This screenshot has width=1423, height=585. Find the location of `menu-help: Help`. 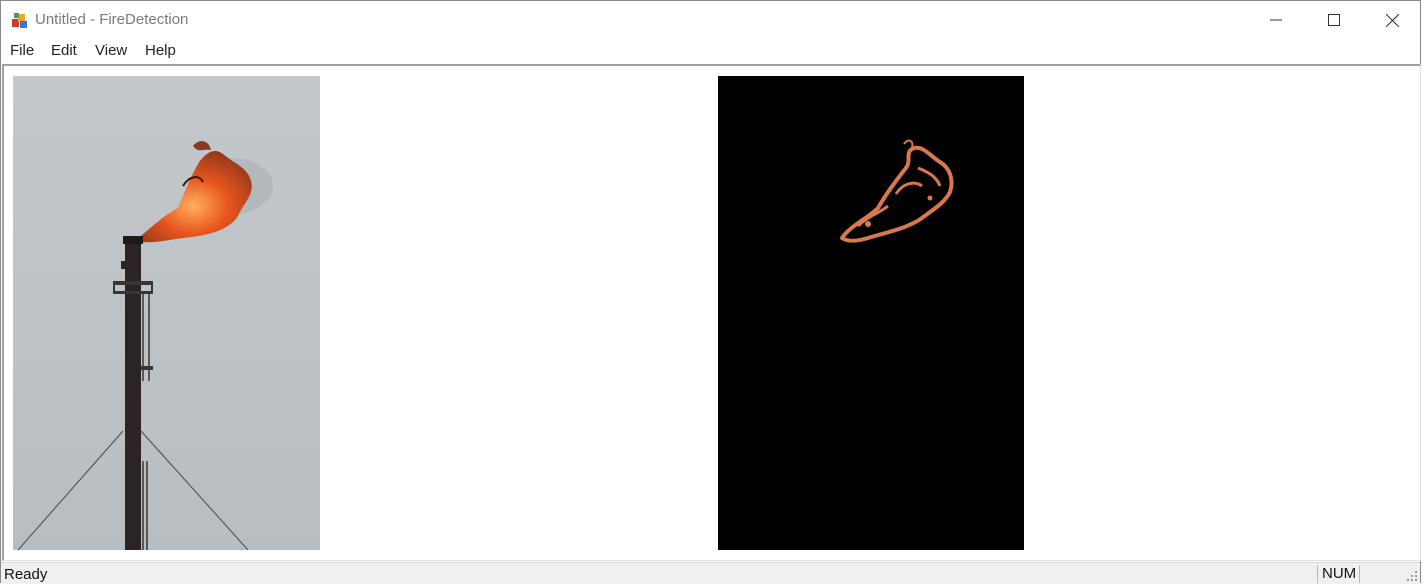

menu-help: Help is located at coordinates (160, 50).